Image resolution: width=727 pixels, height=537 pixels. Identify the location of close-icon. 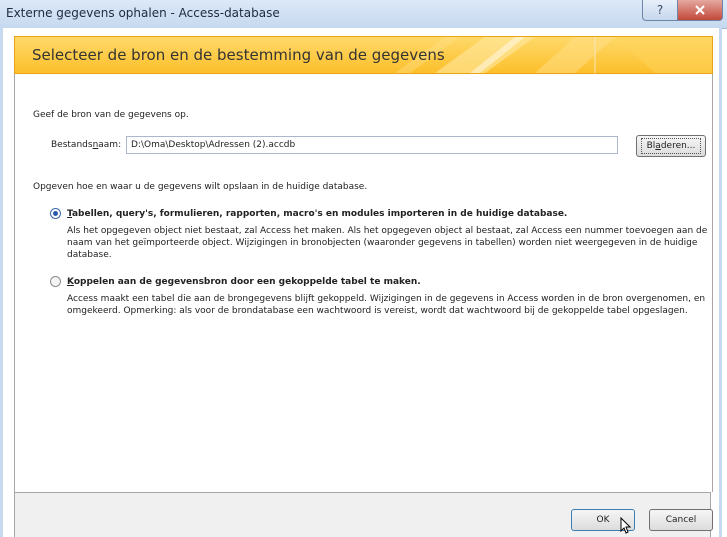
(700, 10).